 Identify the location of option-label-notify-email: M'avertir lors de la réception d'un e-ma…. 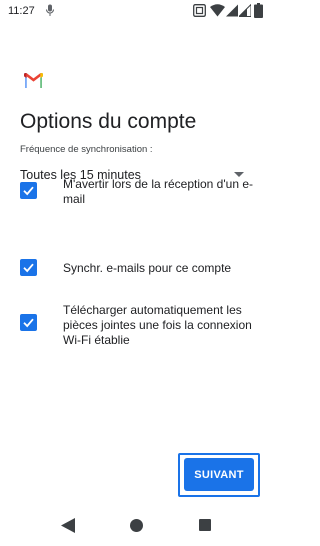
(158, 191).